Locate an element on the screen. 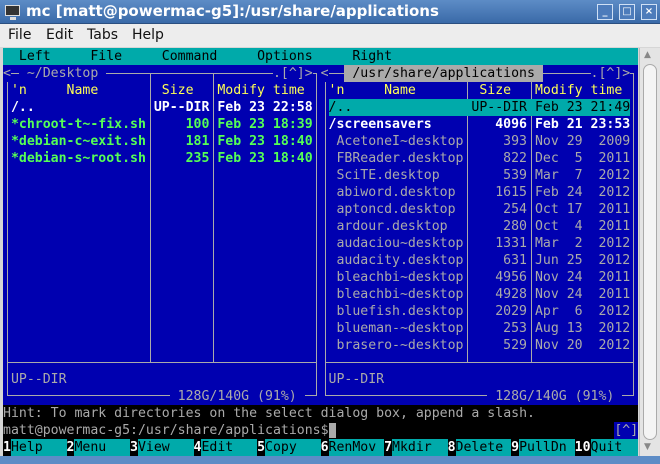  fkey-number: 4 is located at coordinates (197, 447).